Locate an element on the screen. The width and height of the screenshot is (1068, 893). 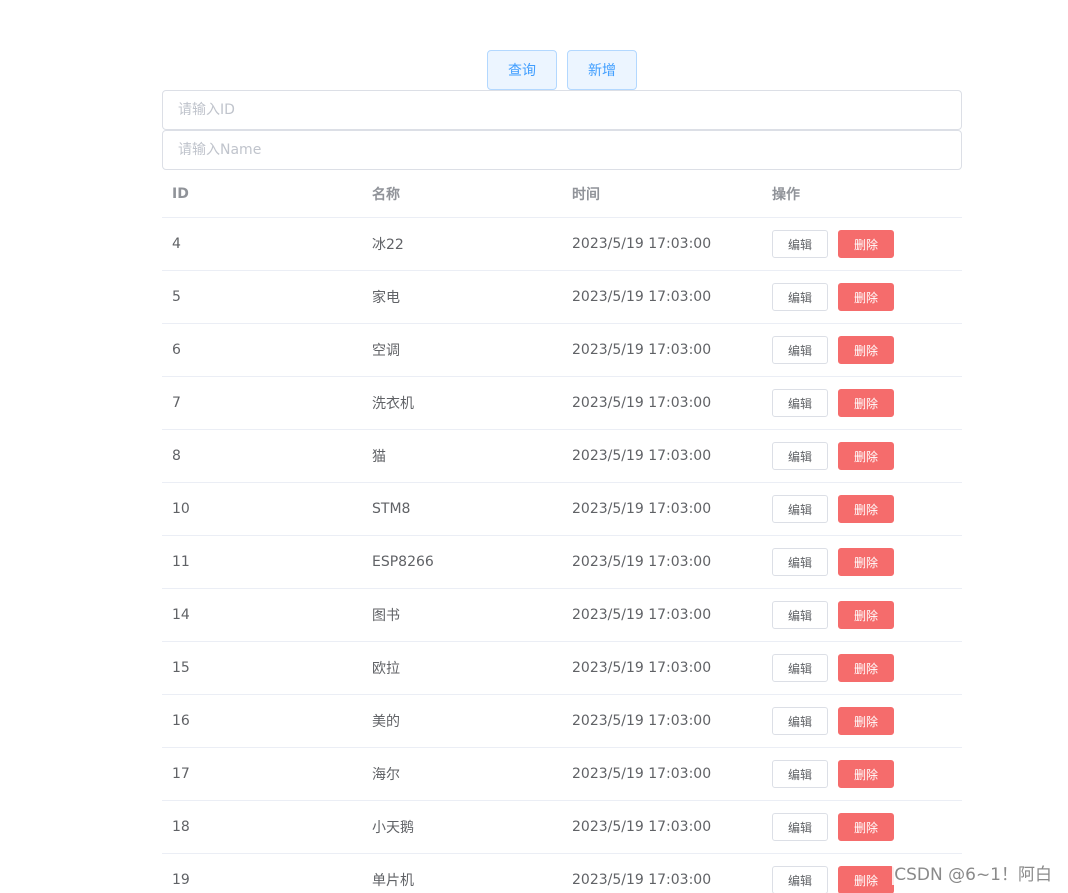
table-row: 4 冰22 2023/5/19 17:03:00 编辑 删除 is located at coordinates (562, 244).